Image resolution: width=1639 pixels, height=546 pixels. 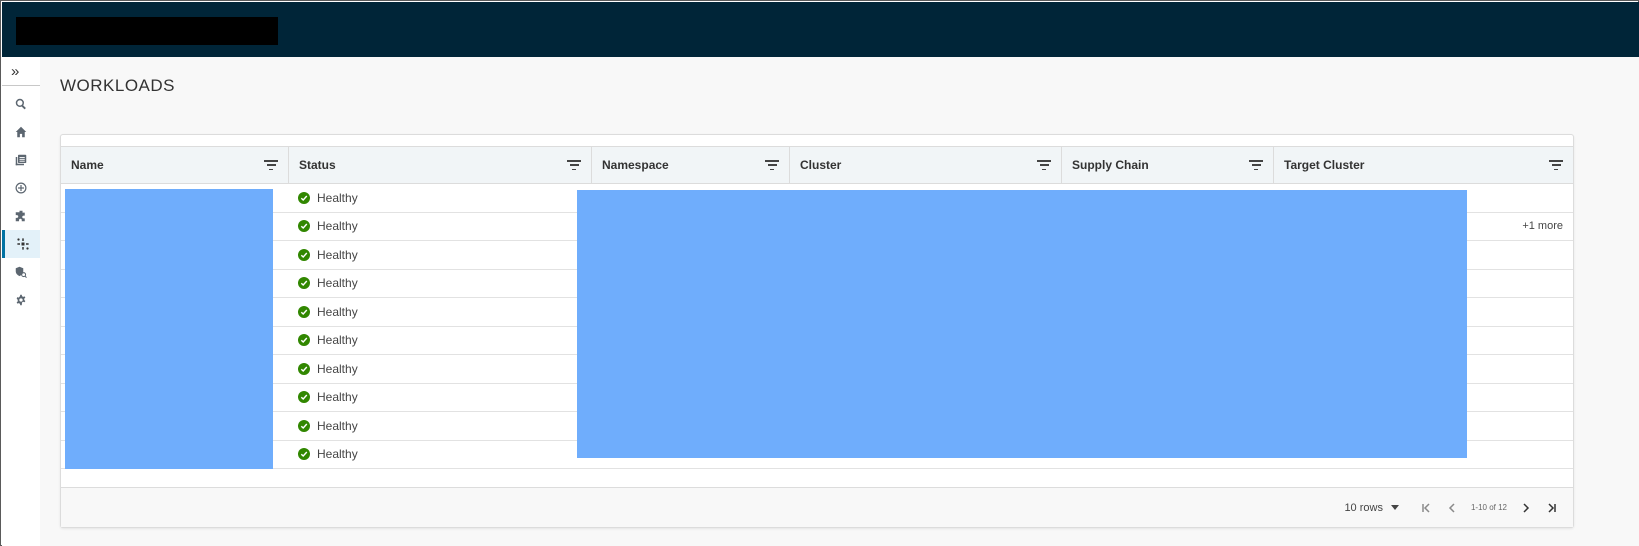 I want to click on top-header, so click(x=820, y=29).